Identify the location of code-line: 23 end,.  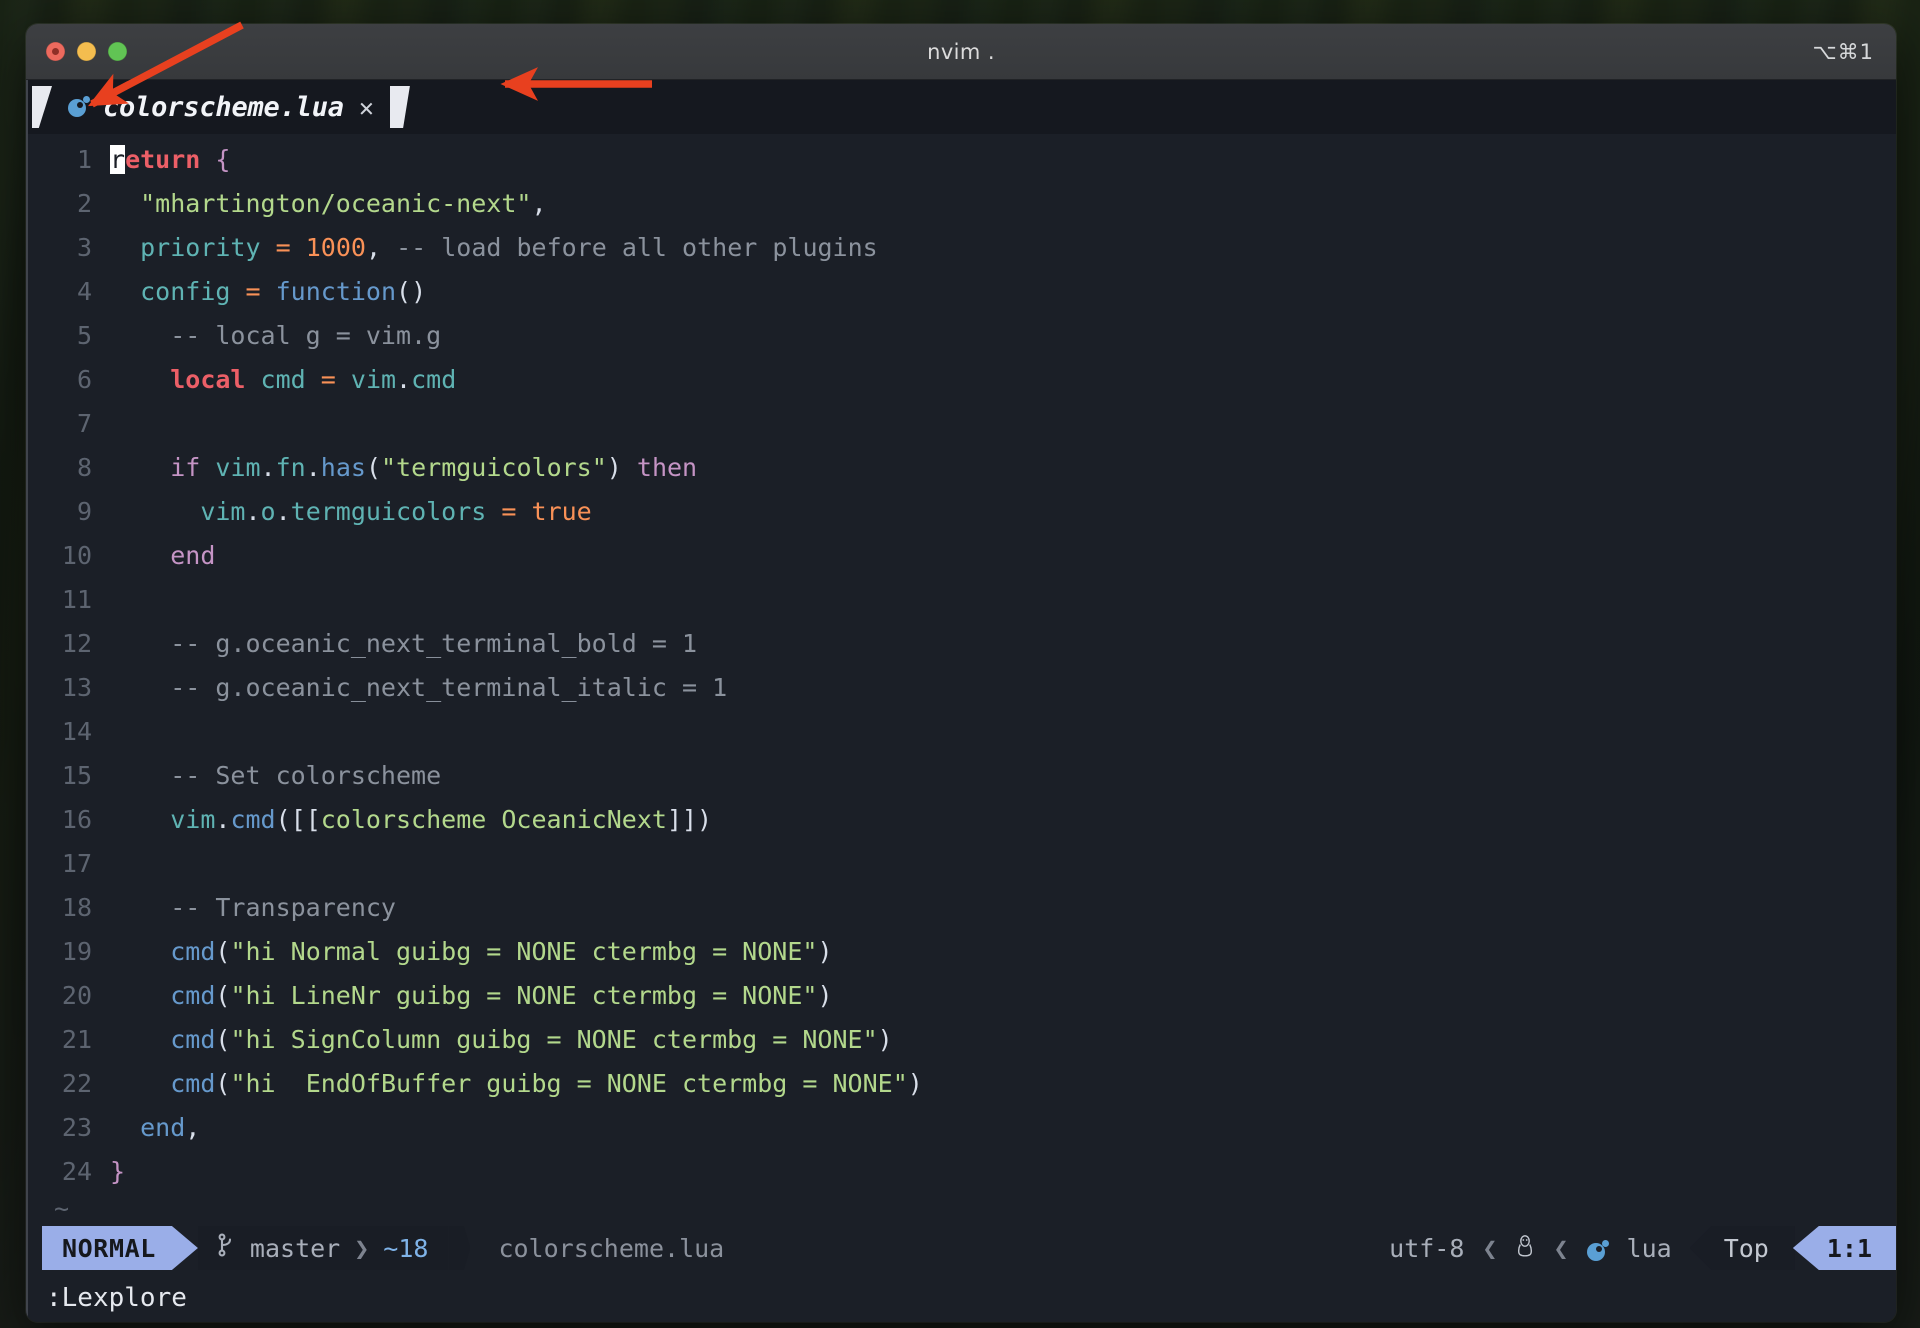
(961, 1128).